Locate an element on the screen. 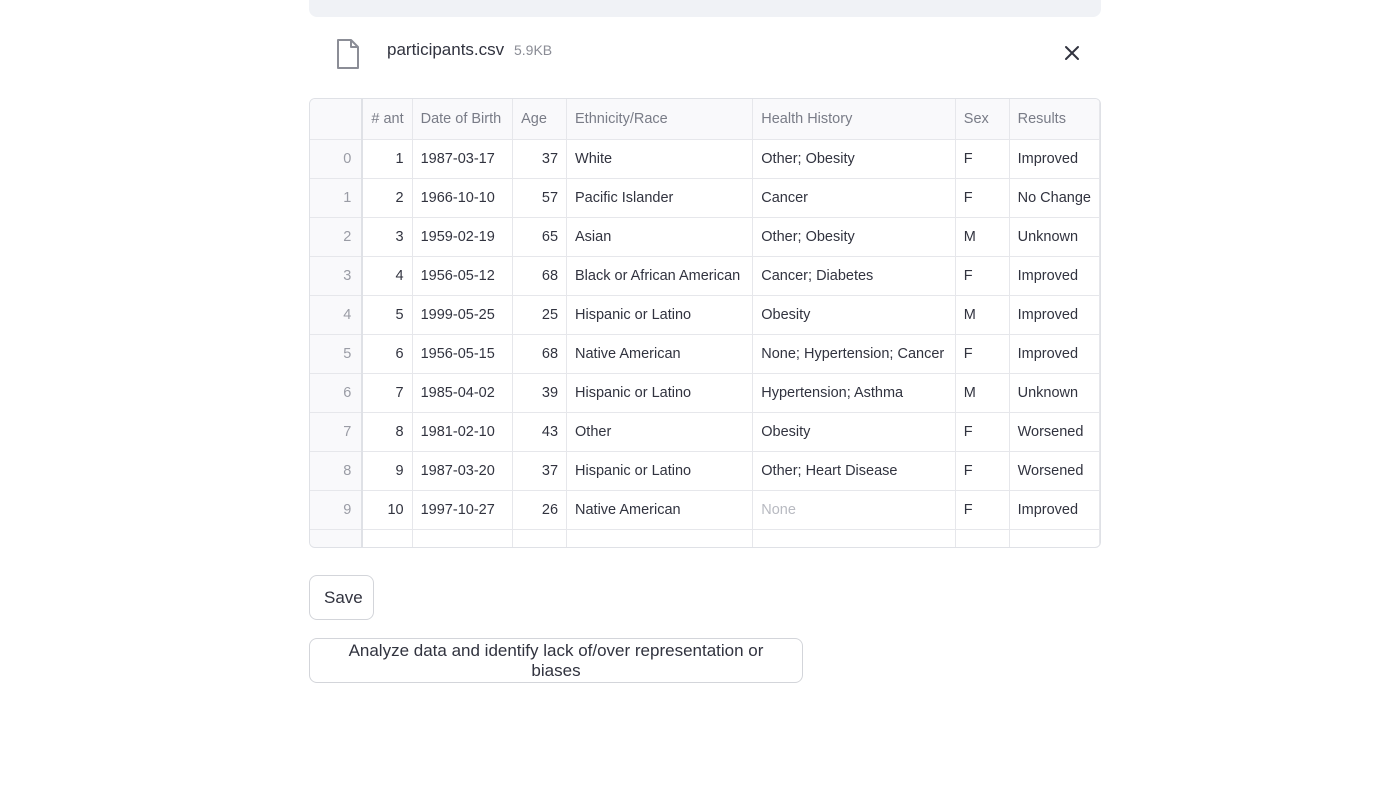 This screenshot has height=790, width=1373. participant-number-cell: 2 is located at coordinates (387, 198).